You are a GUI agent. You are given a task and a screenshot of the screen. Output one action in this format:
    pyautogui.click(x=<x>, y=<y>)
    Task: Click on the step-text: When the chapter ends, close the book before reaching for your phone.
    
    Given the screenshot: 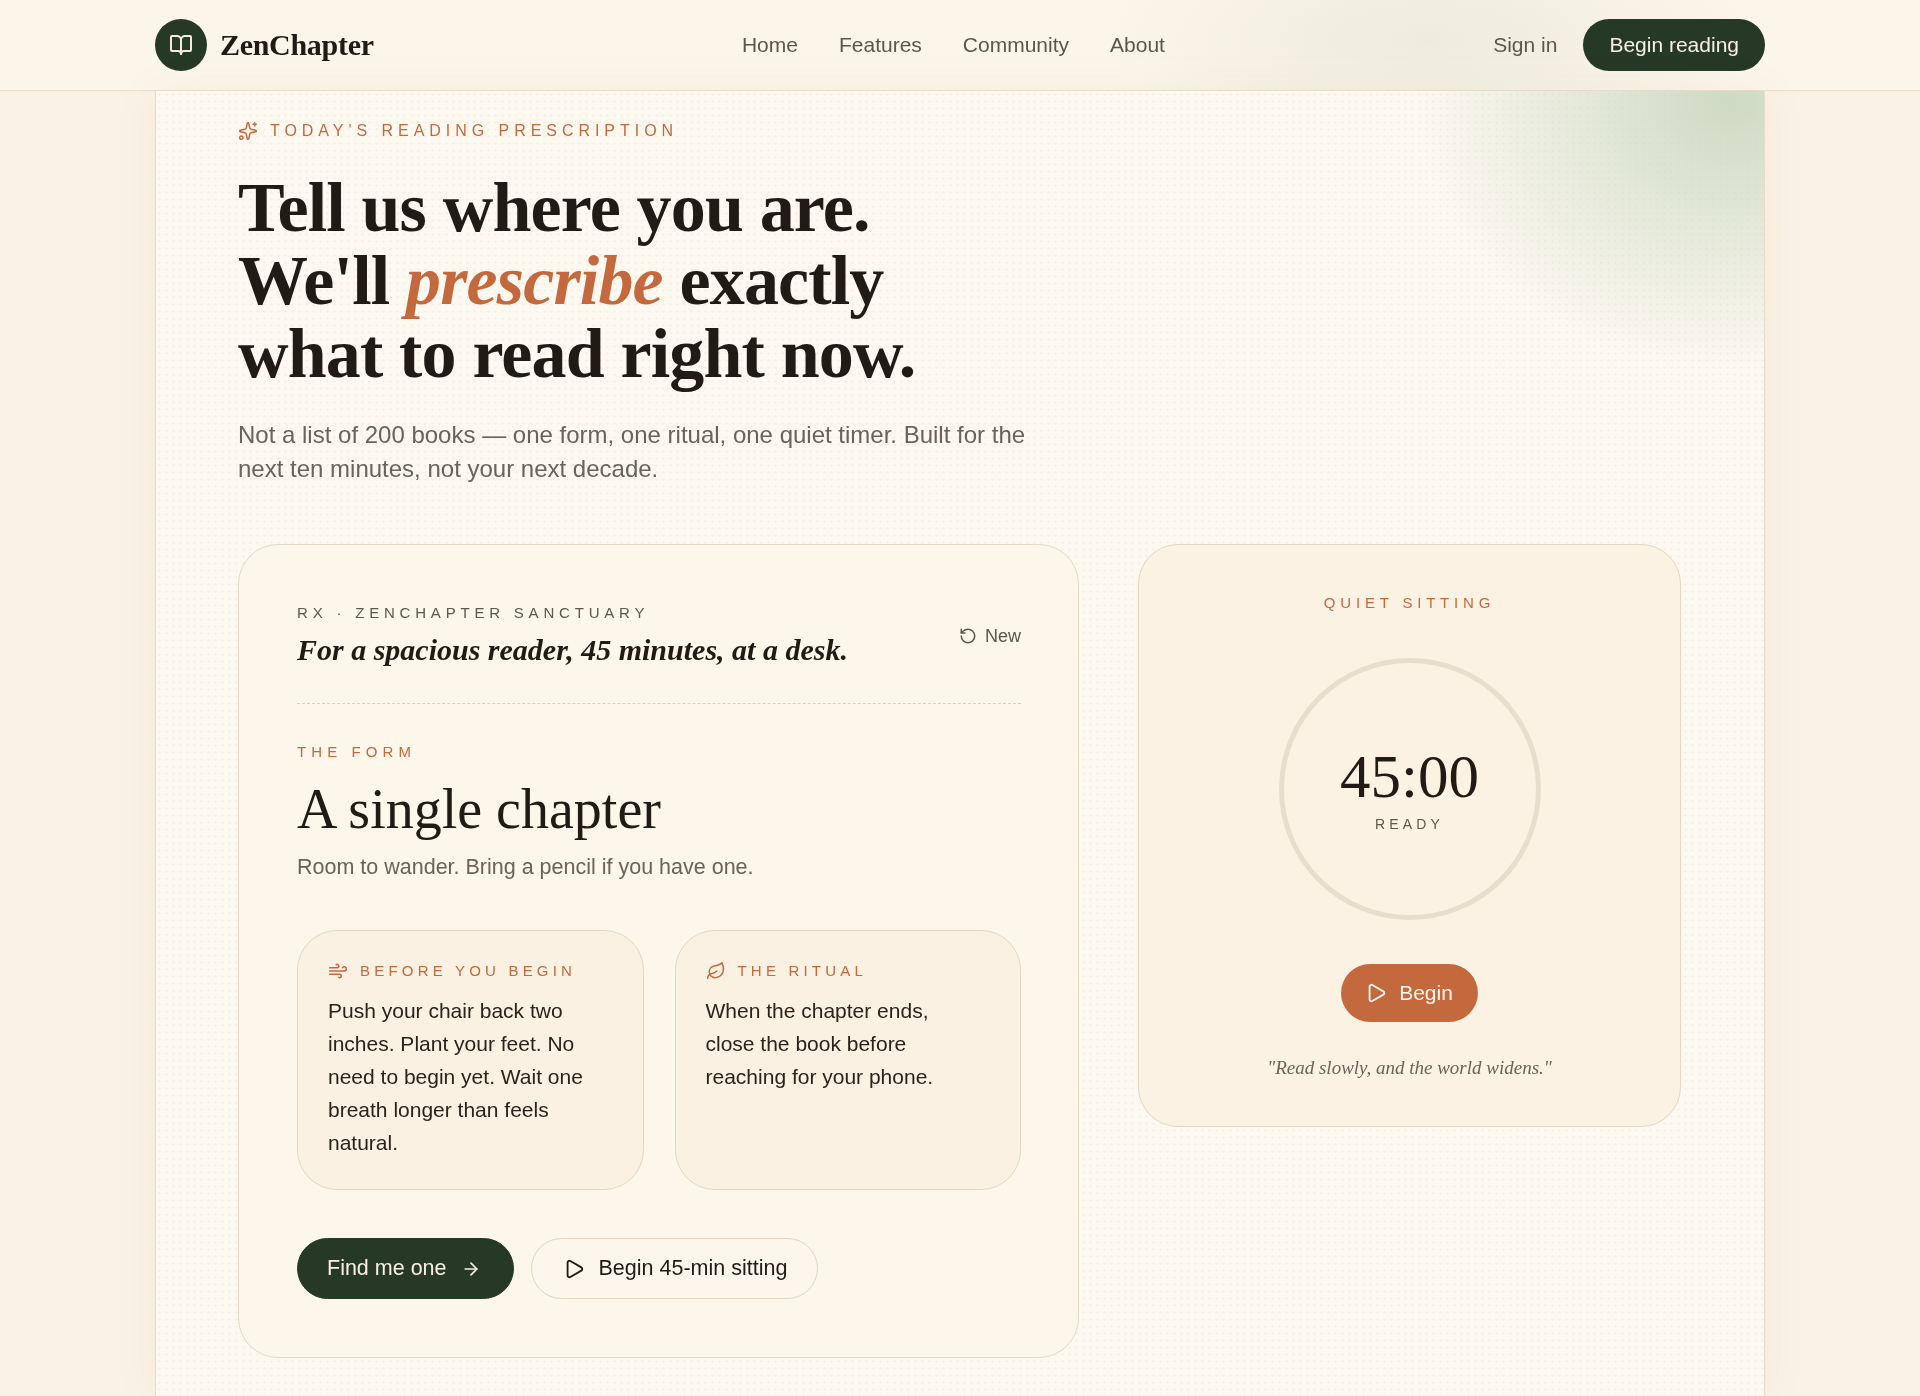 What is the action you would take?
    pyautogui.click(x=820, y=1044)
    